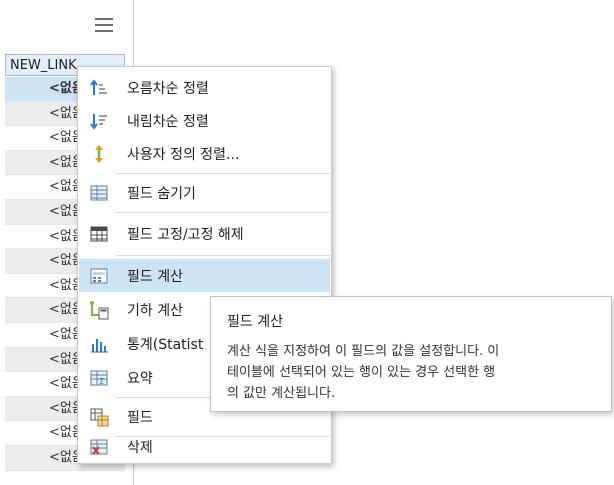  Describe the element at coordinates (363, 351) in the screenshot. I see `tooltip-line: 계산 식을 지정하여 이 필드의 값을 설정합니다. 이` at that location.